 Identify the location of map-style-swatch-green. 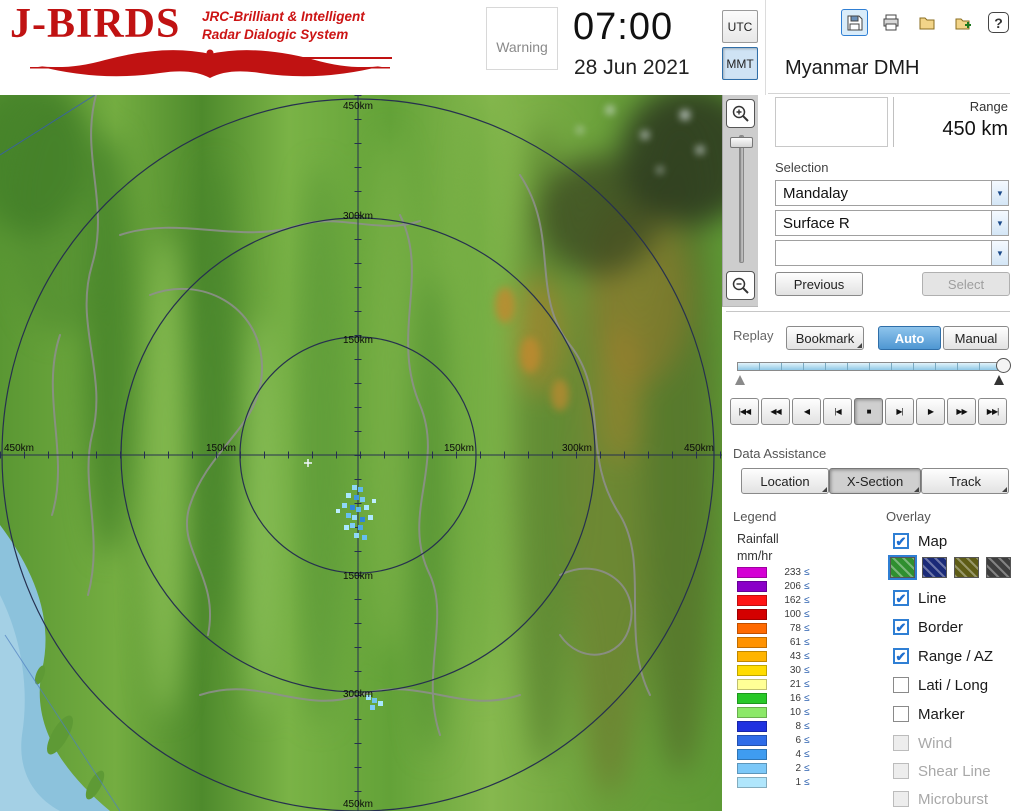
(902, 567).